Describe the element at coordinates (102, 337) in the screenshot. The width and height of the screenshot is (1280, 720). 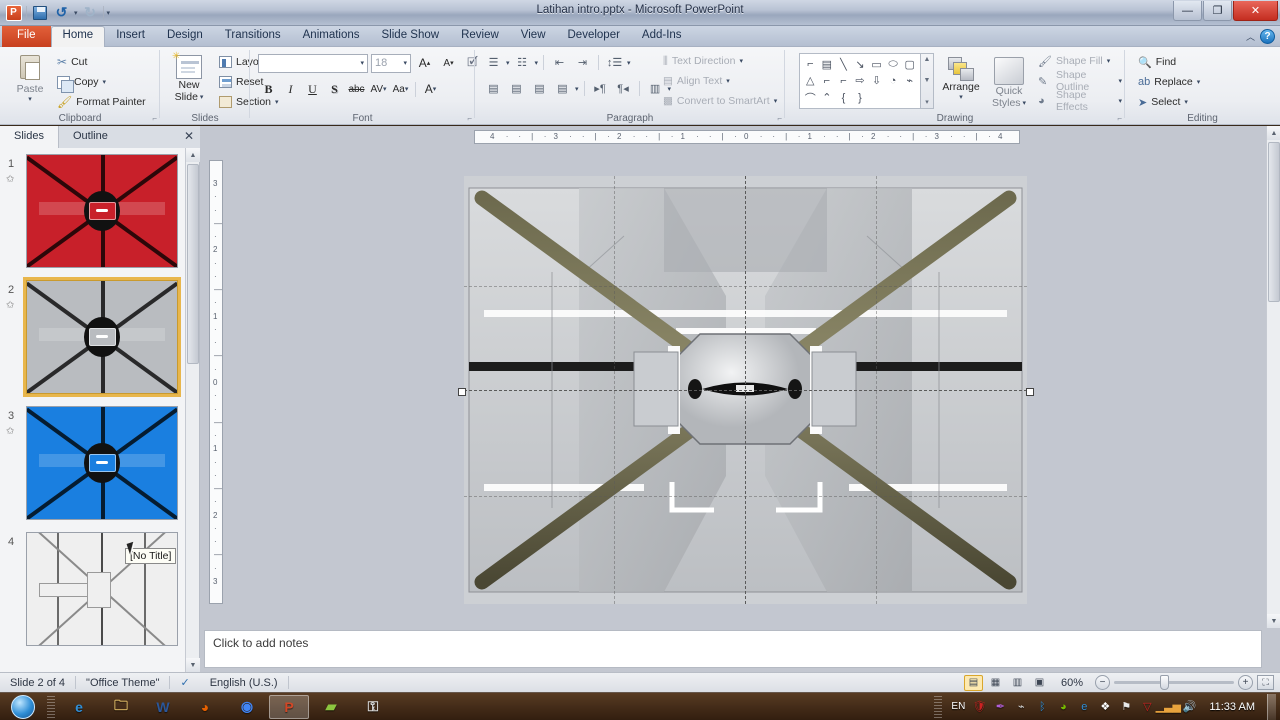
I see `thumbnail-image` at that location.